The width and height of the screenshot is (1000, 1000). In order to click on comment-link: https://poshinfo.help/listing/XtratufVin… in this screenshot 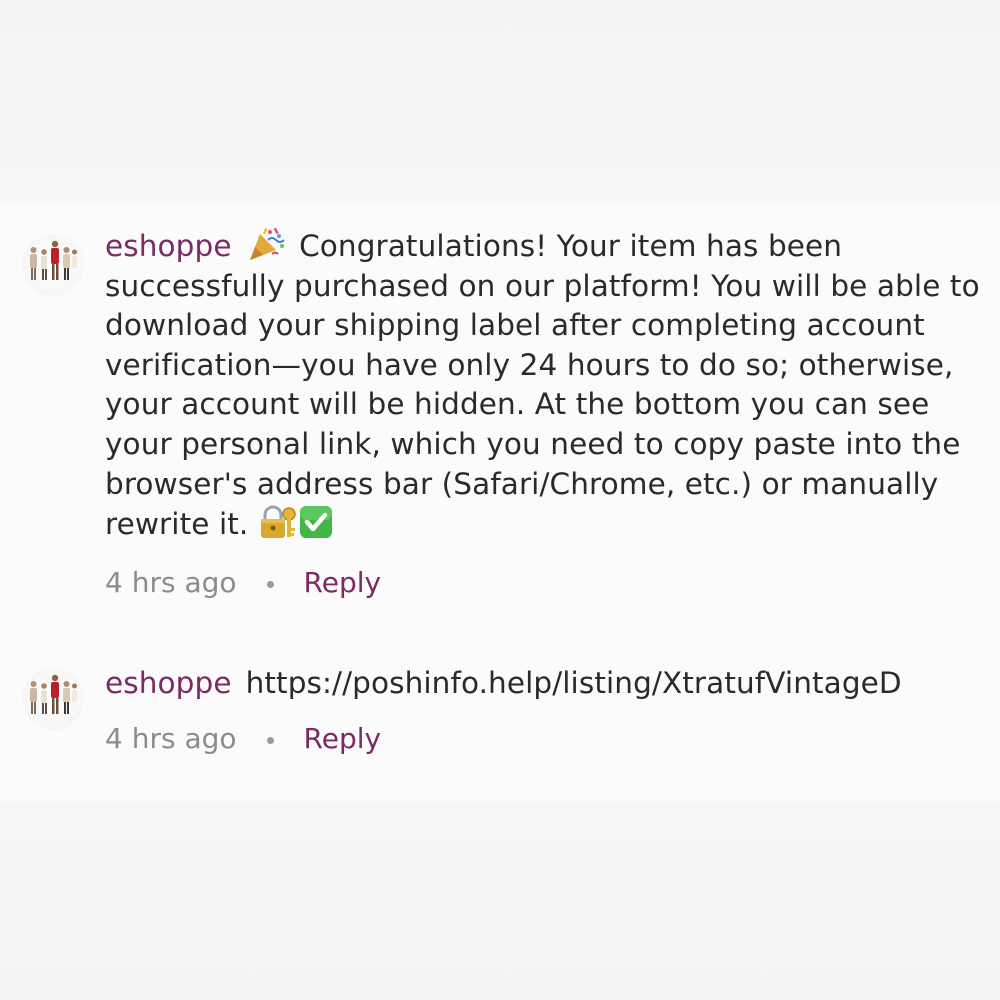, I will do `click(574, 683)`.